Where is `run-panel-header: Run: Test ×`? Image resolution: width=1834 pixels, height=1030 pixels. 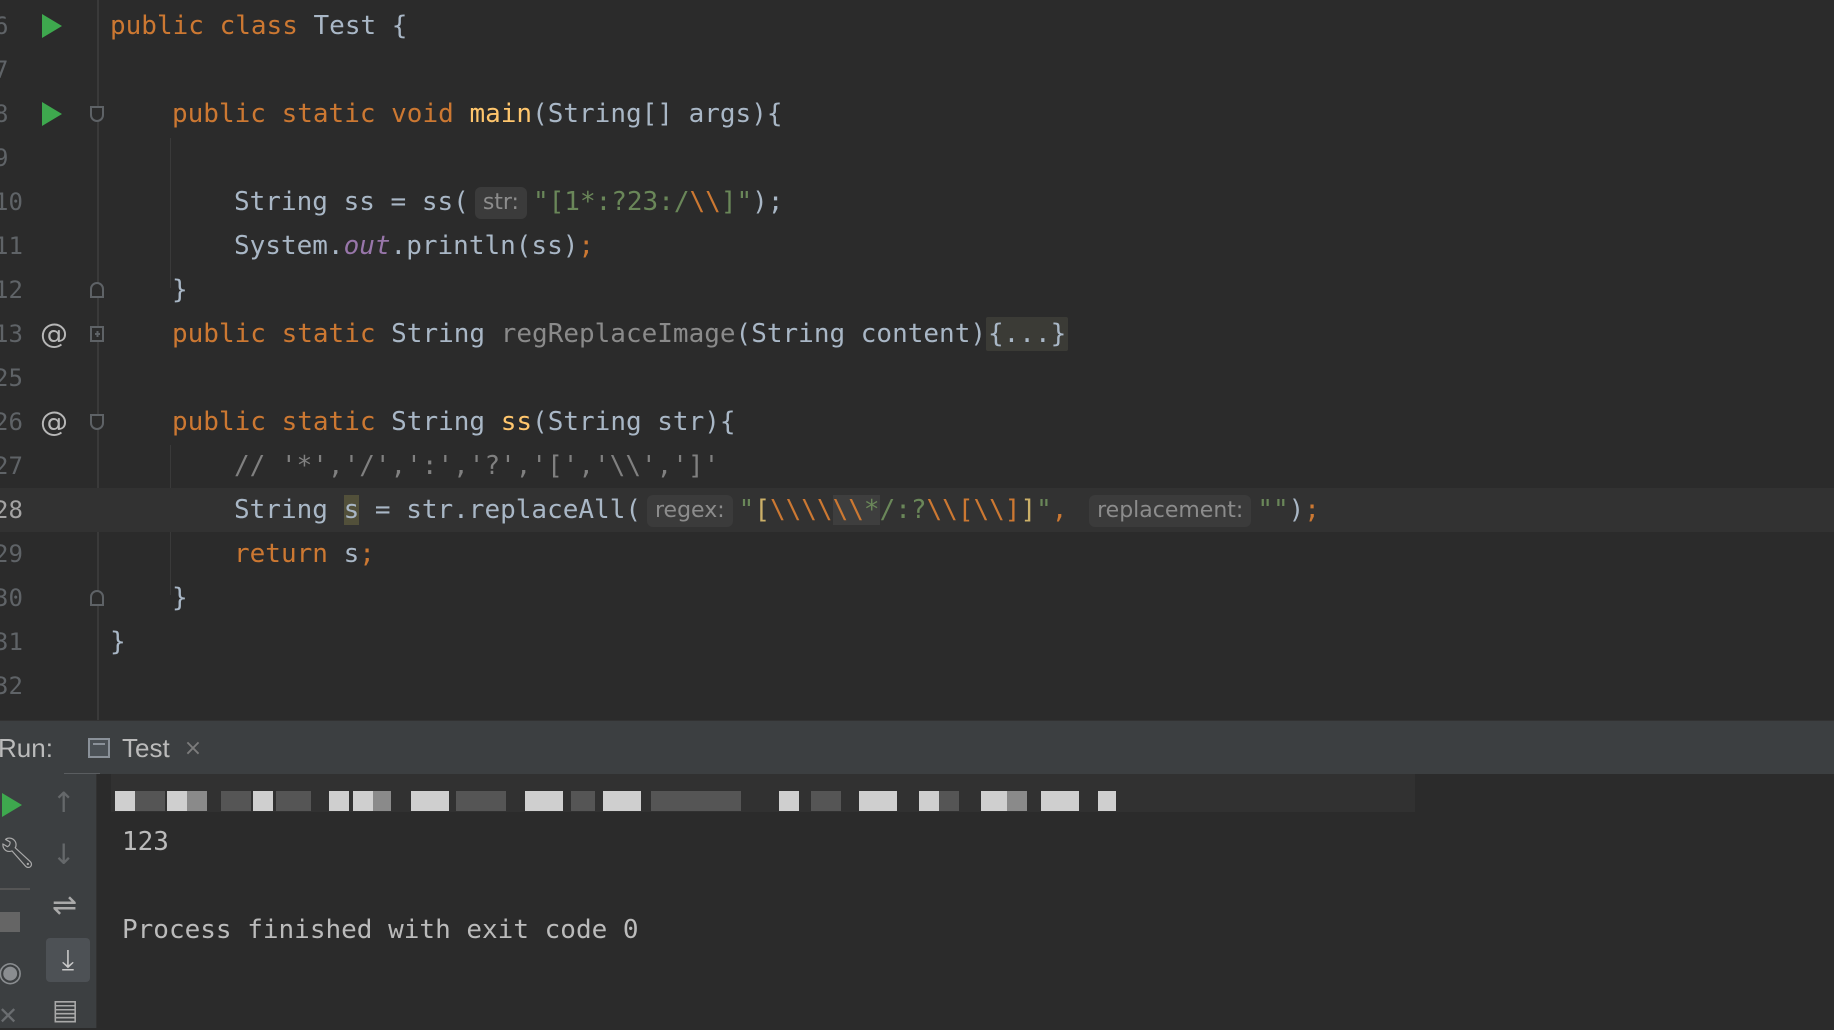 run-panel-header: Run: Test × is located at coordinates (917, 748).